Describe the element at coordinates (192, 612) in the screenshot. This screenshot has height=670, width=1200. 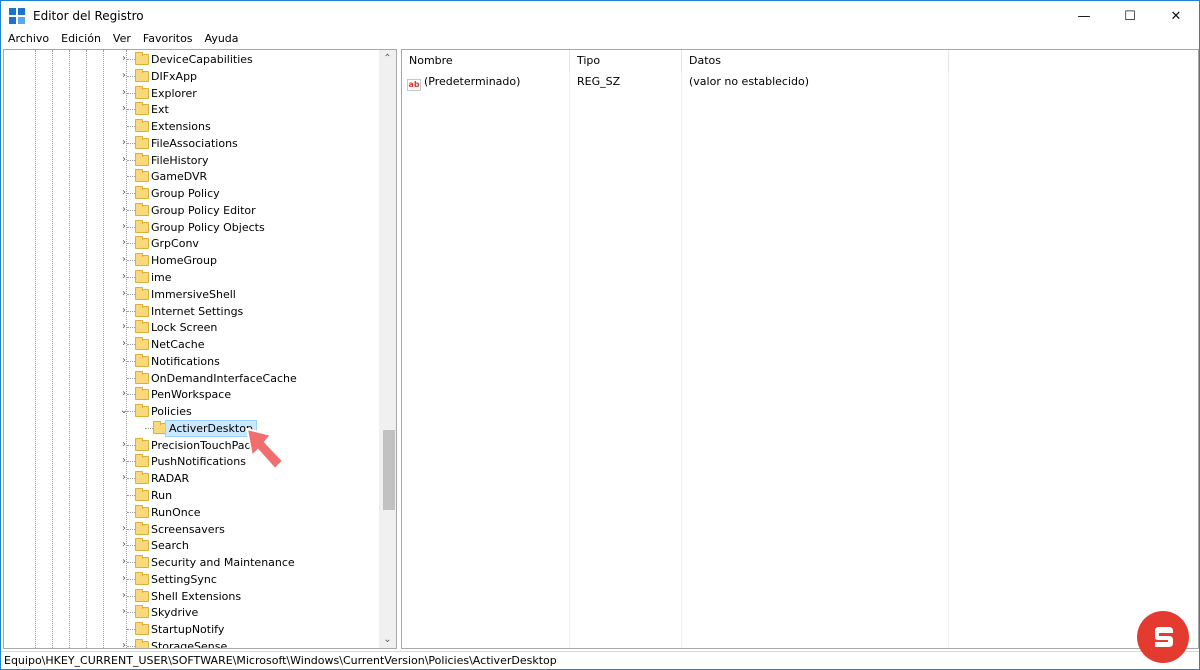
I see `tree-item: › Skydrive` at that location.